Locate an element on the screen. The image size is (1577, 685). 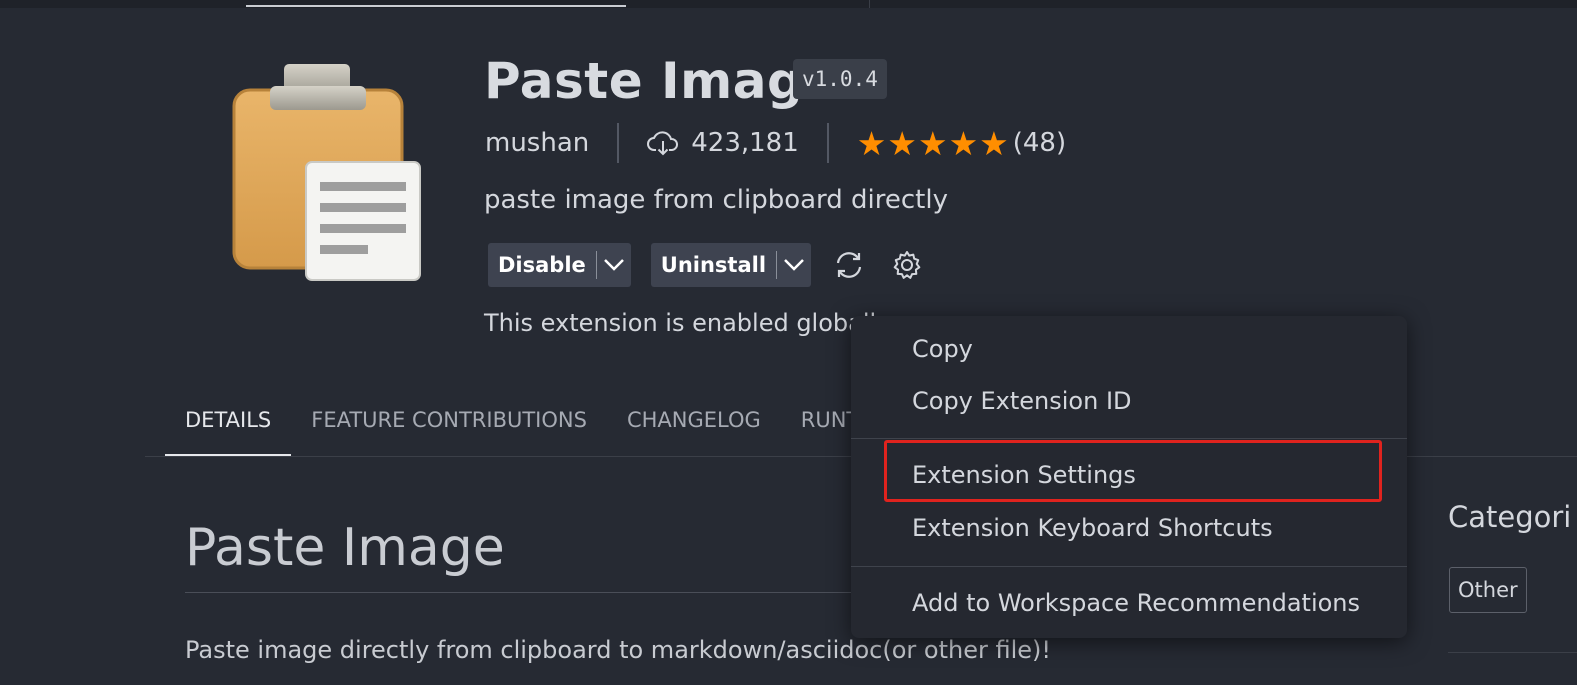
menu-item-extension-settings: Extension Settings is located at coordinates (1024, 475).